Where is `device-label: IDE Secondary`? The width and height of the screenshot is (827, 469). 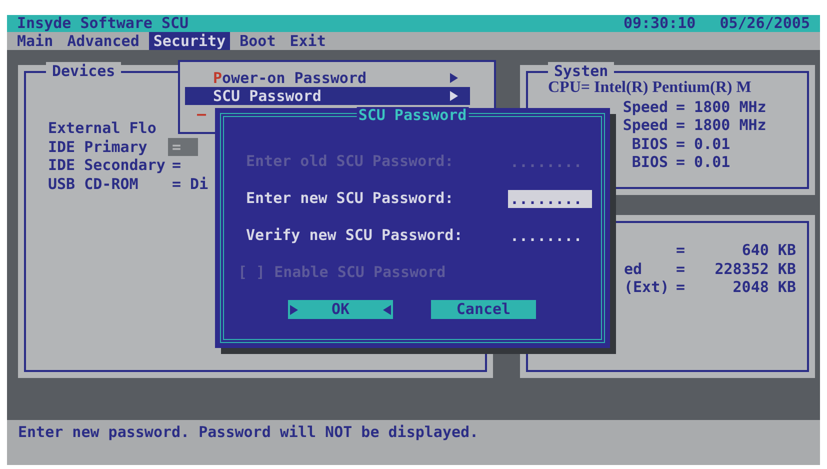 device-label: IDE Secondary is located at coordinates (107, 165).